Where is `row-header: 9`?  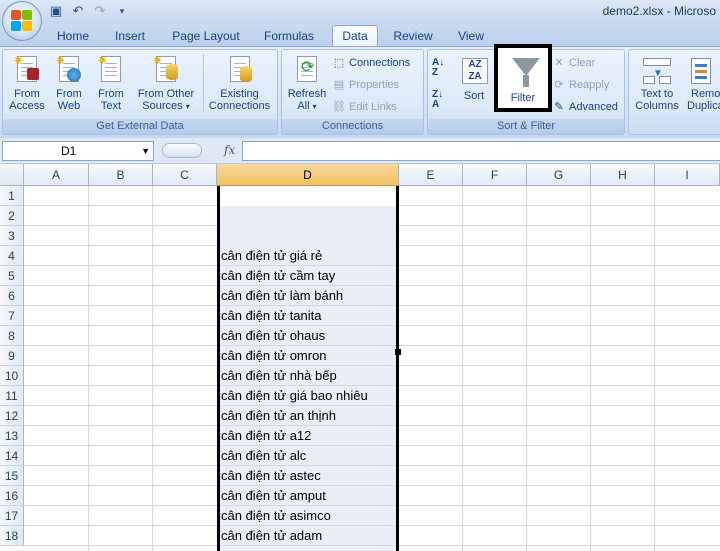 row-header: 9 is located at coordinates (12, 356).